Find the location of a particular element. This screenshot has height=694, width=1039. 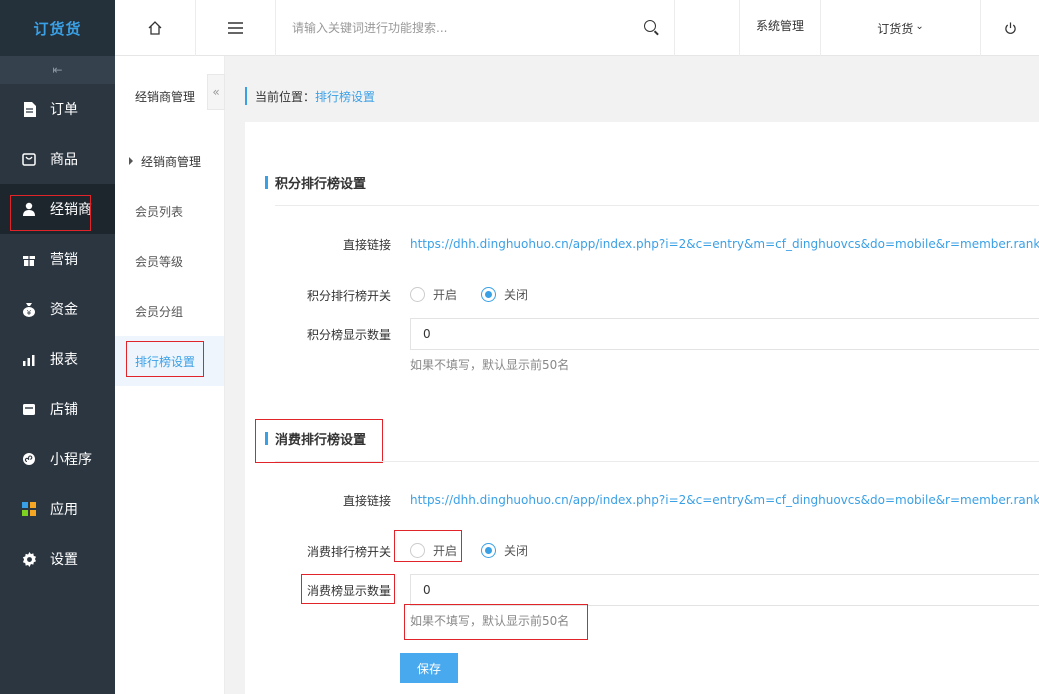

main-sidebar: 订货货 ⇤ 订单 商品 经销商 营销 ¥ 资金 报表 店铺 小程序 应用 设置 is located at coordinates (57, 347).